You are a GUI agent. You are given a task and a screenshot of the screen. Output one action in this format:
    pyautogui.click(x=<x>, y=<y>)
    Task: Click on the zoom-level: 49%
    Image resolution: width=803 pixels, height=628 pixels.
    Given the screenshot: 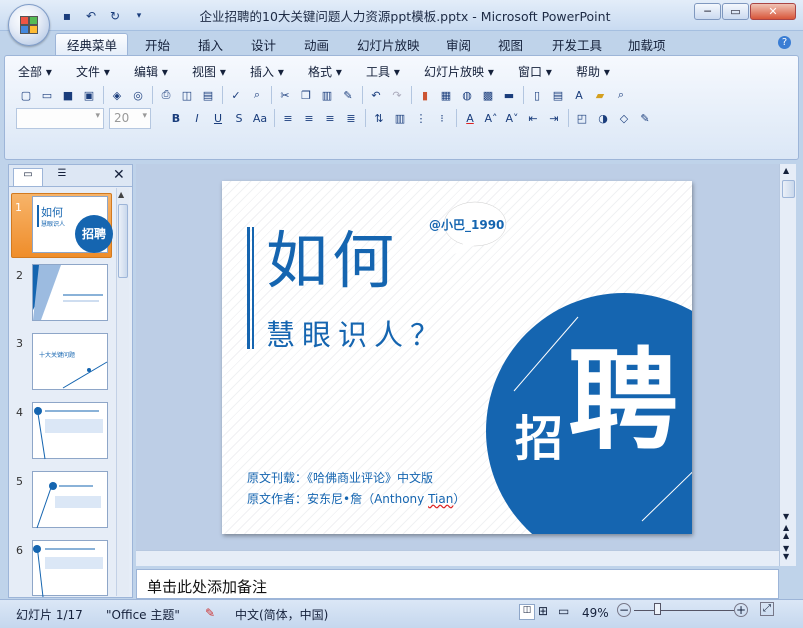 What is the action you would take?
    pyautogui.click(x=595, y=613)
    